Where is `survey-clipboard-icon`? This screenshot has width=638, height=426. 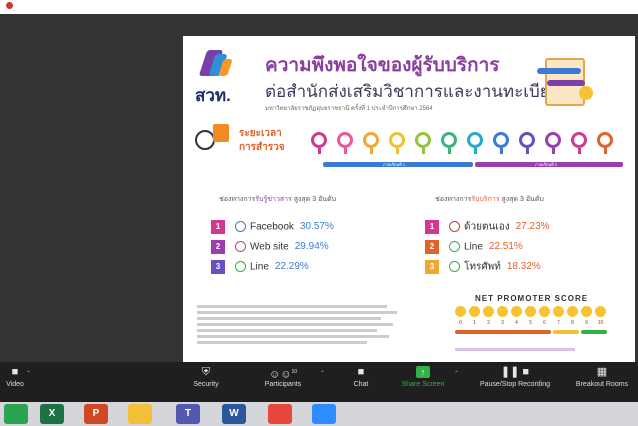
survey-clipboard-icon is located at coordinates (567, 82).